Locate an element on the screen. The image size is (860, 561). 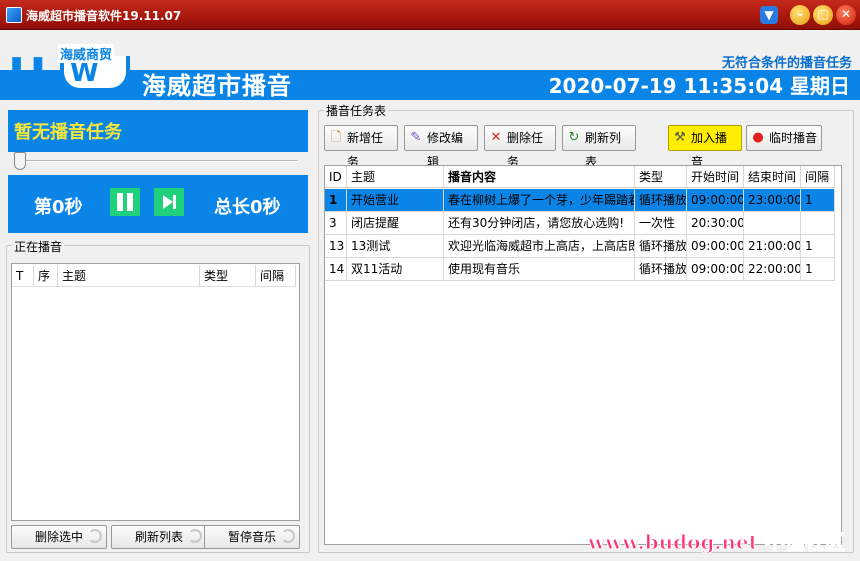
player-status-box: 暂无播音任务 is located at coordinates (158, 131).